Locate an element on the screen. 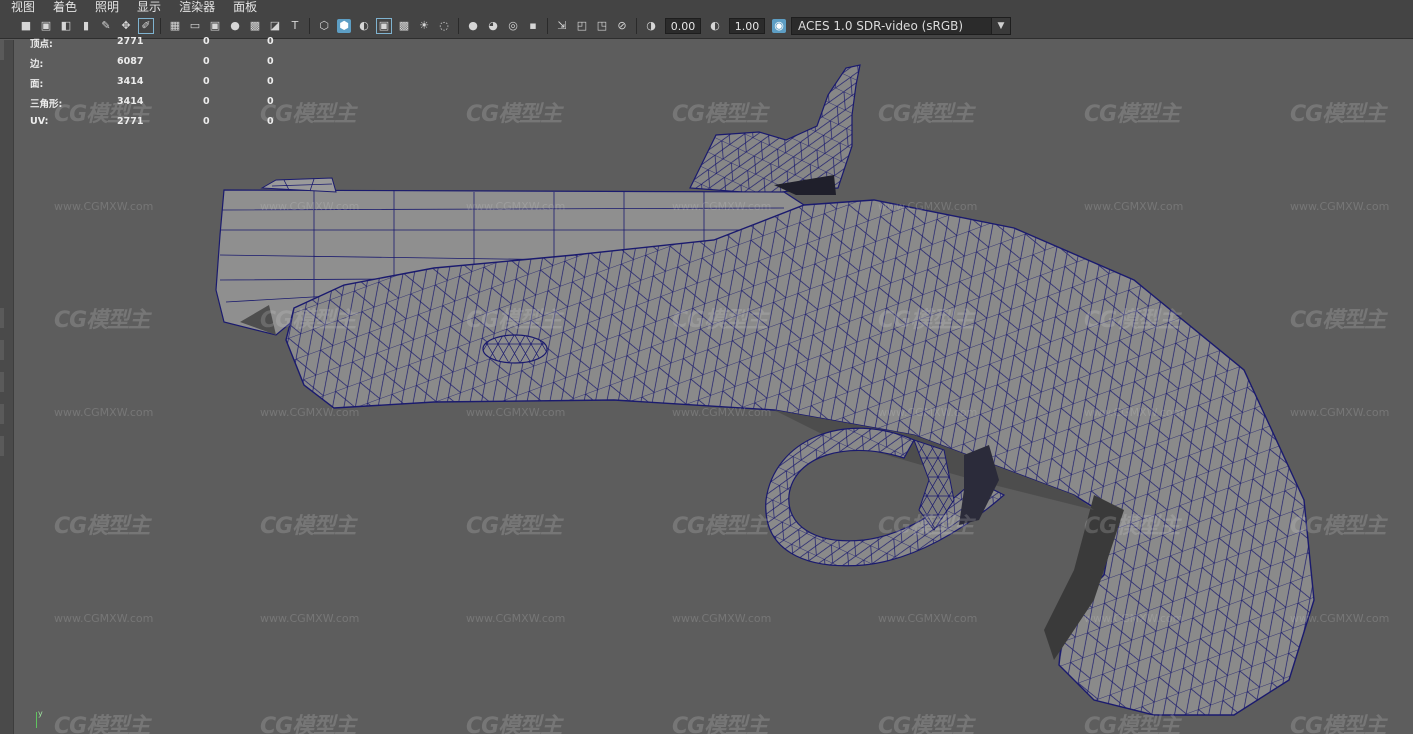  menu-shading: 着色 is located at coordinates (63, 7).